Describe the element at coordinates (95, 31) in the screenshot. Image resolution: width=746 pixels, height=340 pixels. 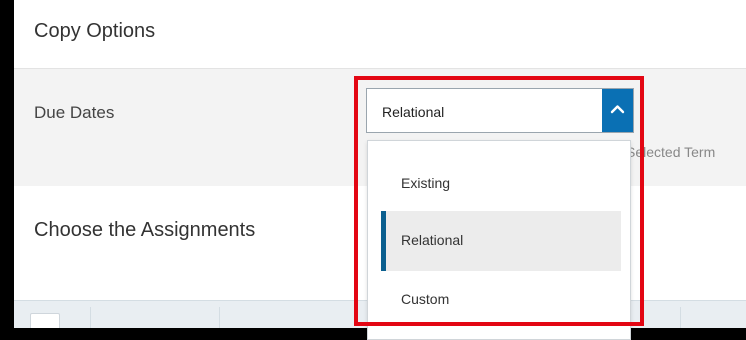
I see `section-title: Copy Options` at that location.